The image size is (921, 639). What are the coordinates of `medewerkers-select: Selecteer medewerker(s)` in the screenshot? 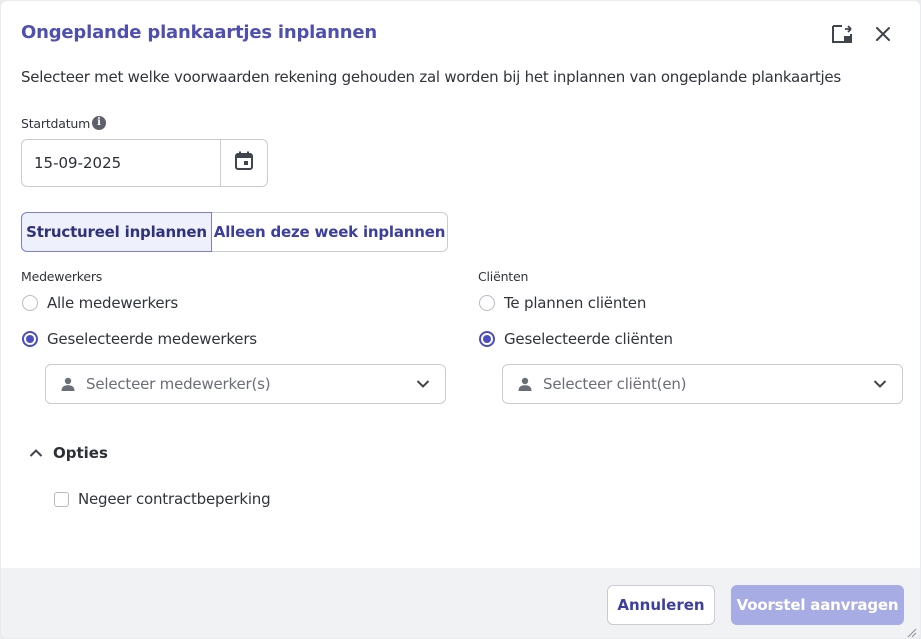 It's located at (245, 384).